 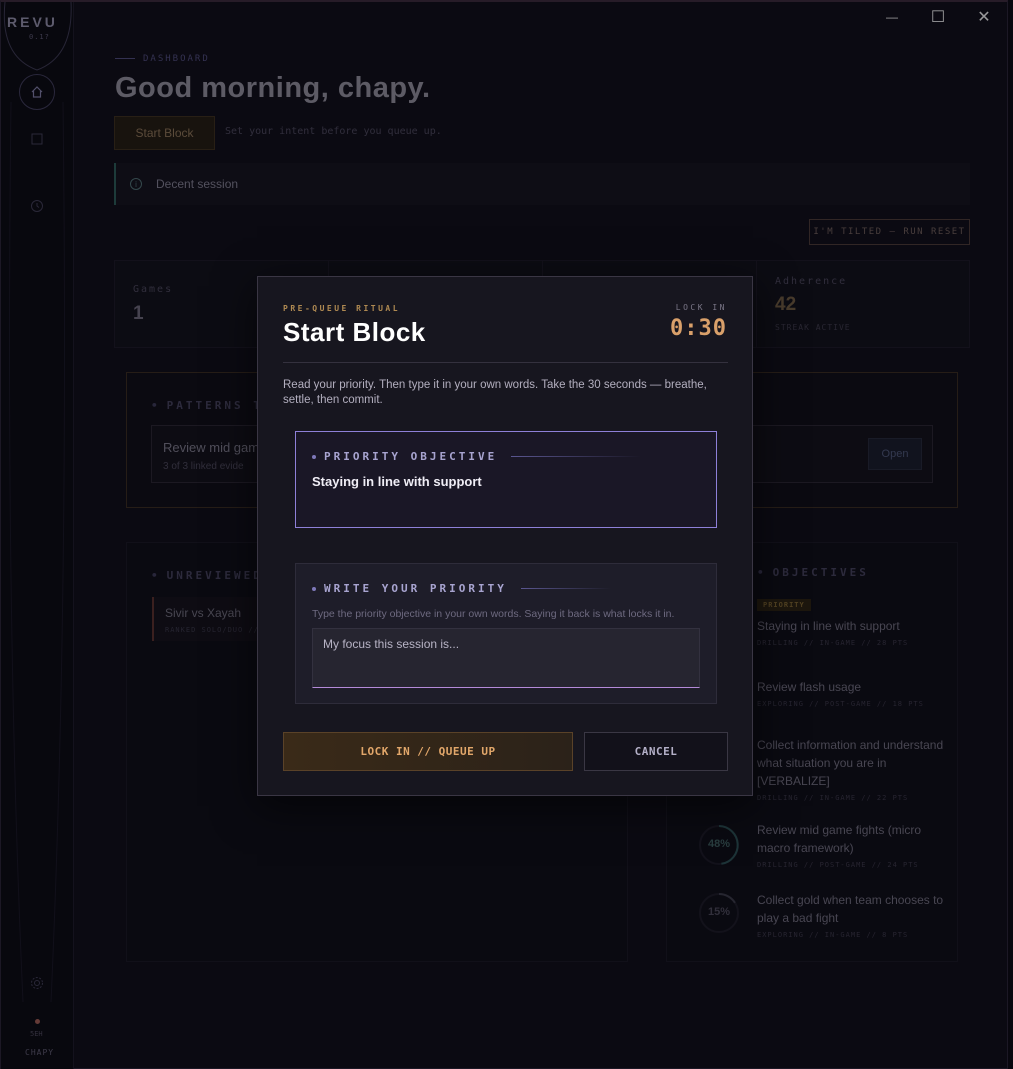 What do you see at coordinates (505, 362) in the screenshot?
I see `modal-divider` at bounding box center [505, 362].